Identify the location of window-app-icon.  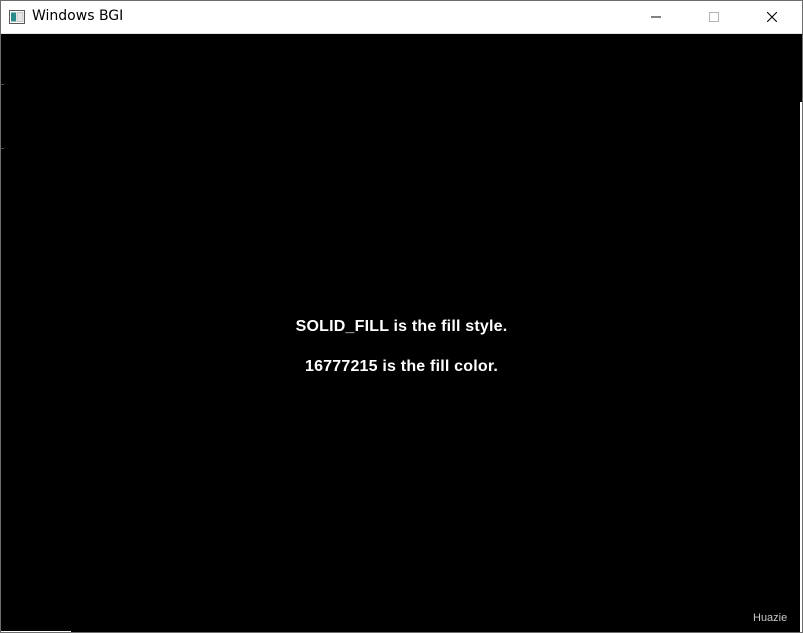
(17, 17).